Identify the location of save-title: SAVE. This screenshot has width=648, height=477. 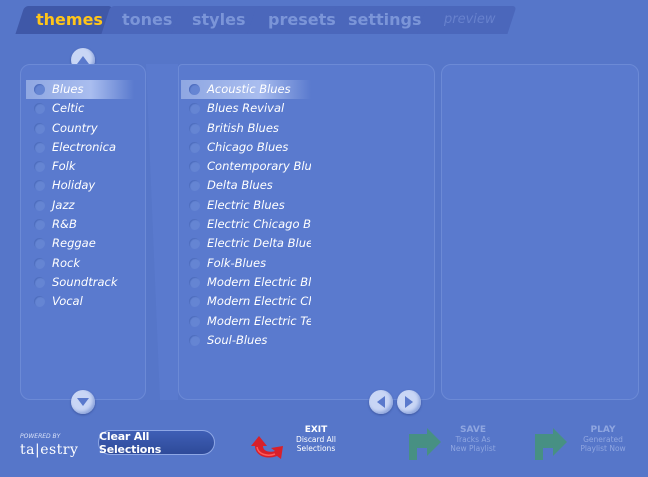
(473, 430).